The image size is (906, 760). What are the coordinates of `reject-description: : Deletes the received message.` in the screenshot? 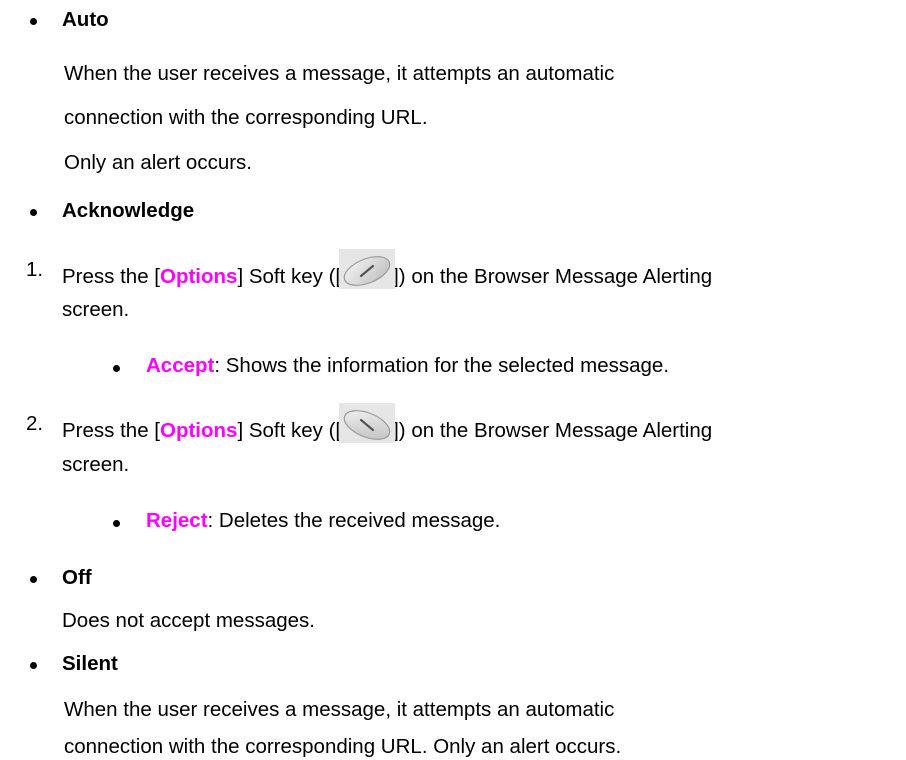 It's located at (354, 520).